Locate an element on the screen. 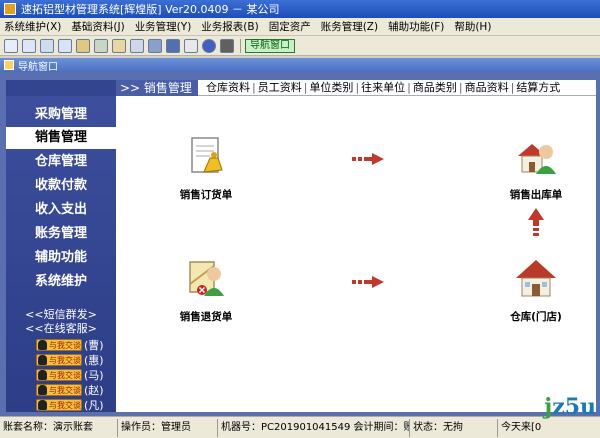 This screenshot has height=438, width=600. list-icon is located at coordinates (47, 45).